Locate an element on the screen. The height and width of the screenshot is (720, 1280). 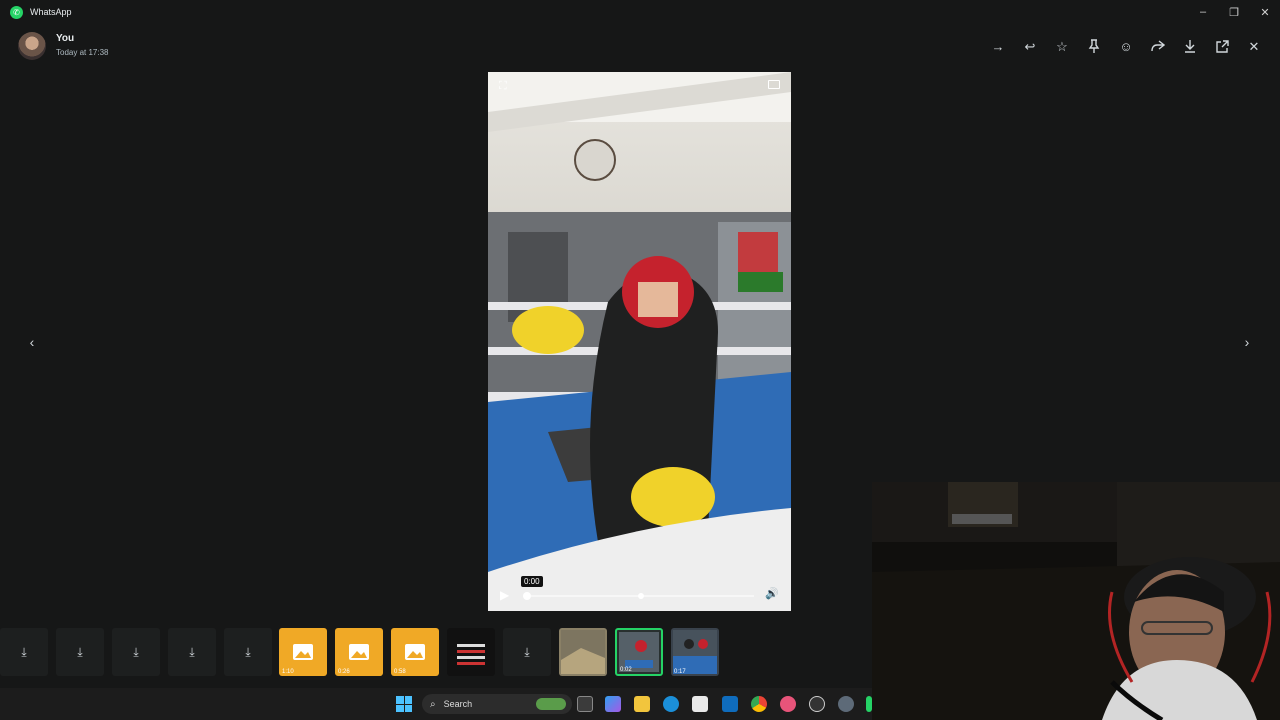
webcam-overlay is located at coordinates (1076, 601).